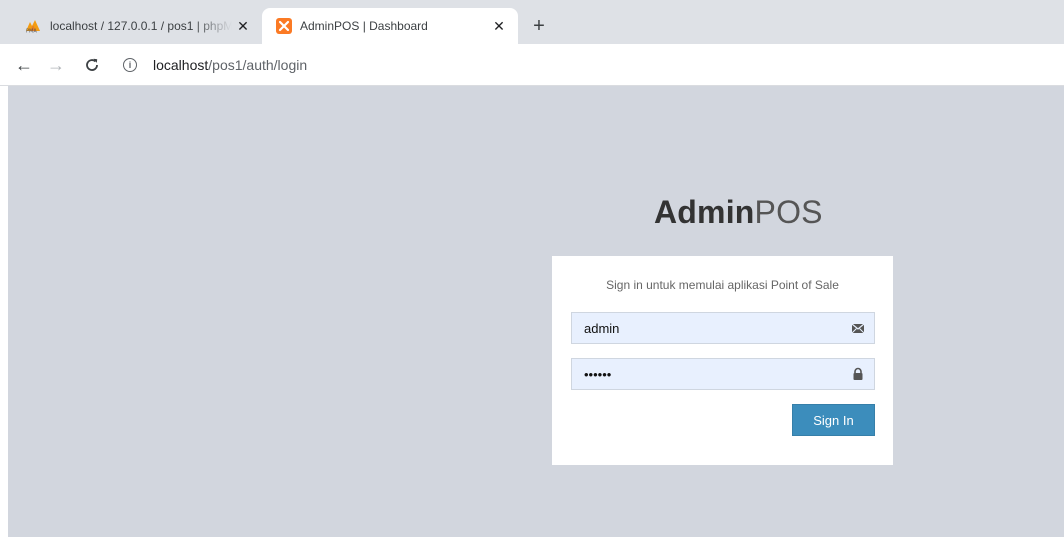 Image resolution: width=1064 pixels, height=537 pixels. What do you see at coordinates (56, 65) in the screenshot?
I see `forward-arrow-icon: →` at bounding box center [56, 65].